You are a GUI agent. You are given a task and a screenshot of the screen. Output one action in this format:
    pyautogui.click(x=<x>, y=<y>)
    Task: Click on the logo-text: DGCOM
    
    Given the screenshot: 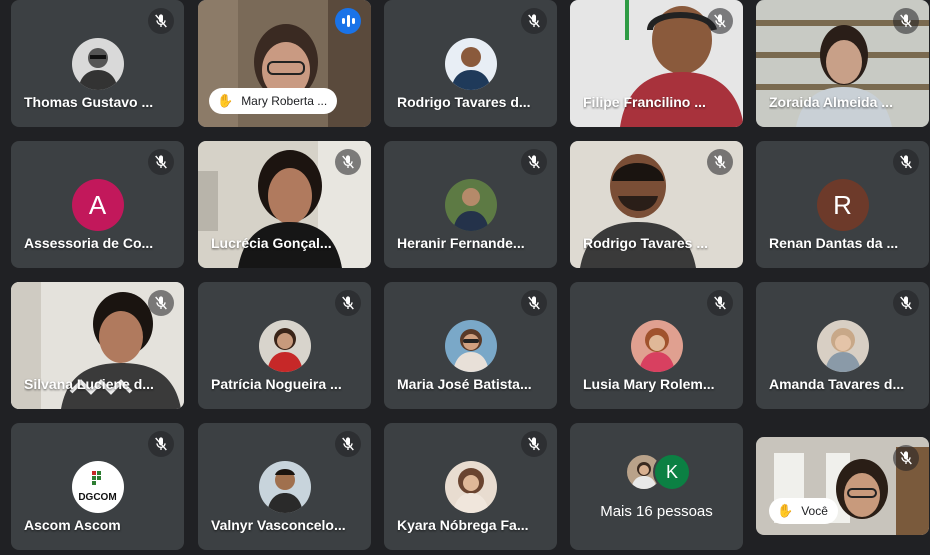 What is the action you would take?
    pyautogui.click(x=97, y=497)
    